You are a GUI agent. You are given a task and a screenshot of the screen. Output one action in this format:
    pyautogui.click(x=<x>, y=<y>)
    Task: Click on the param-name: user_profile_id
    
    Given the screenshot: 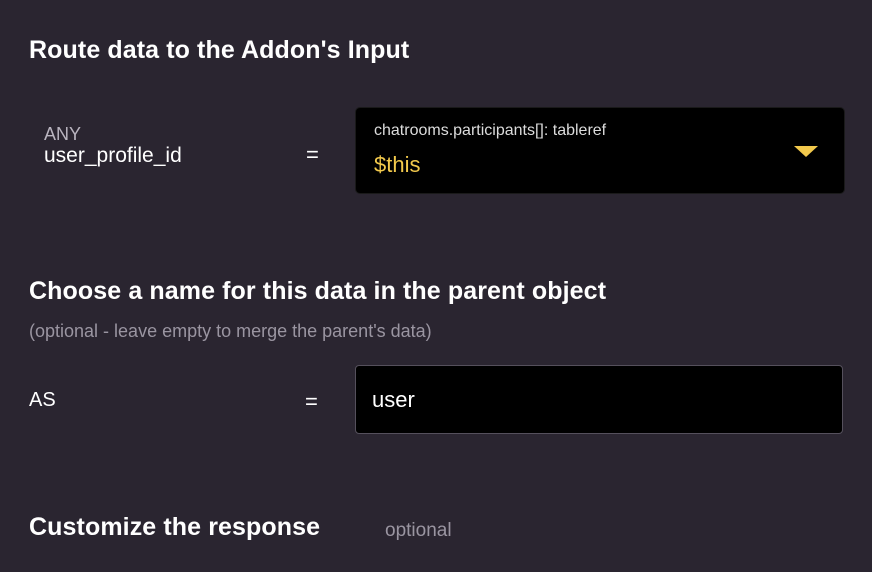 What is the action you would take?
    pyautogui.click(x=113, y=155)
    